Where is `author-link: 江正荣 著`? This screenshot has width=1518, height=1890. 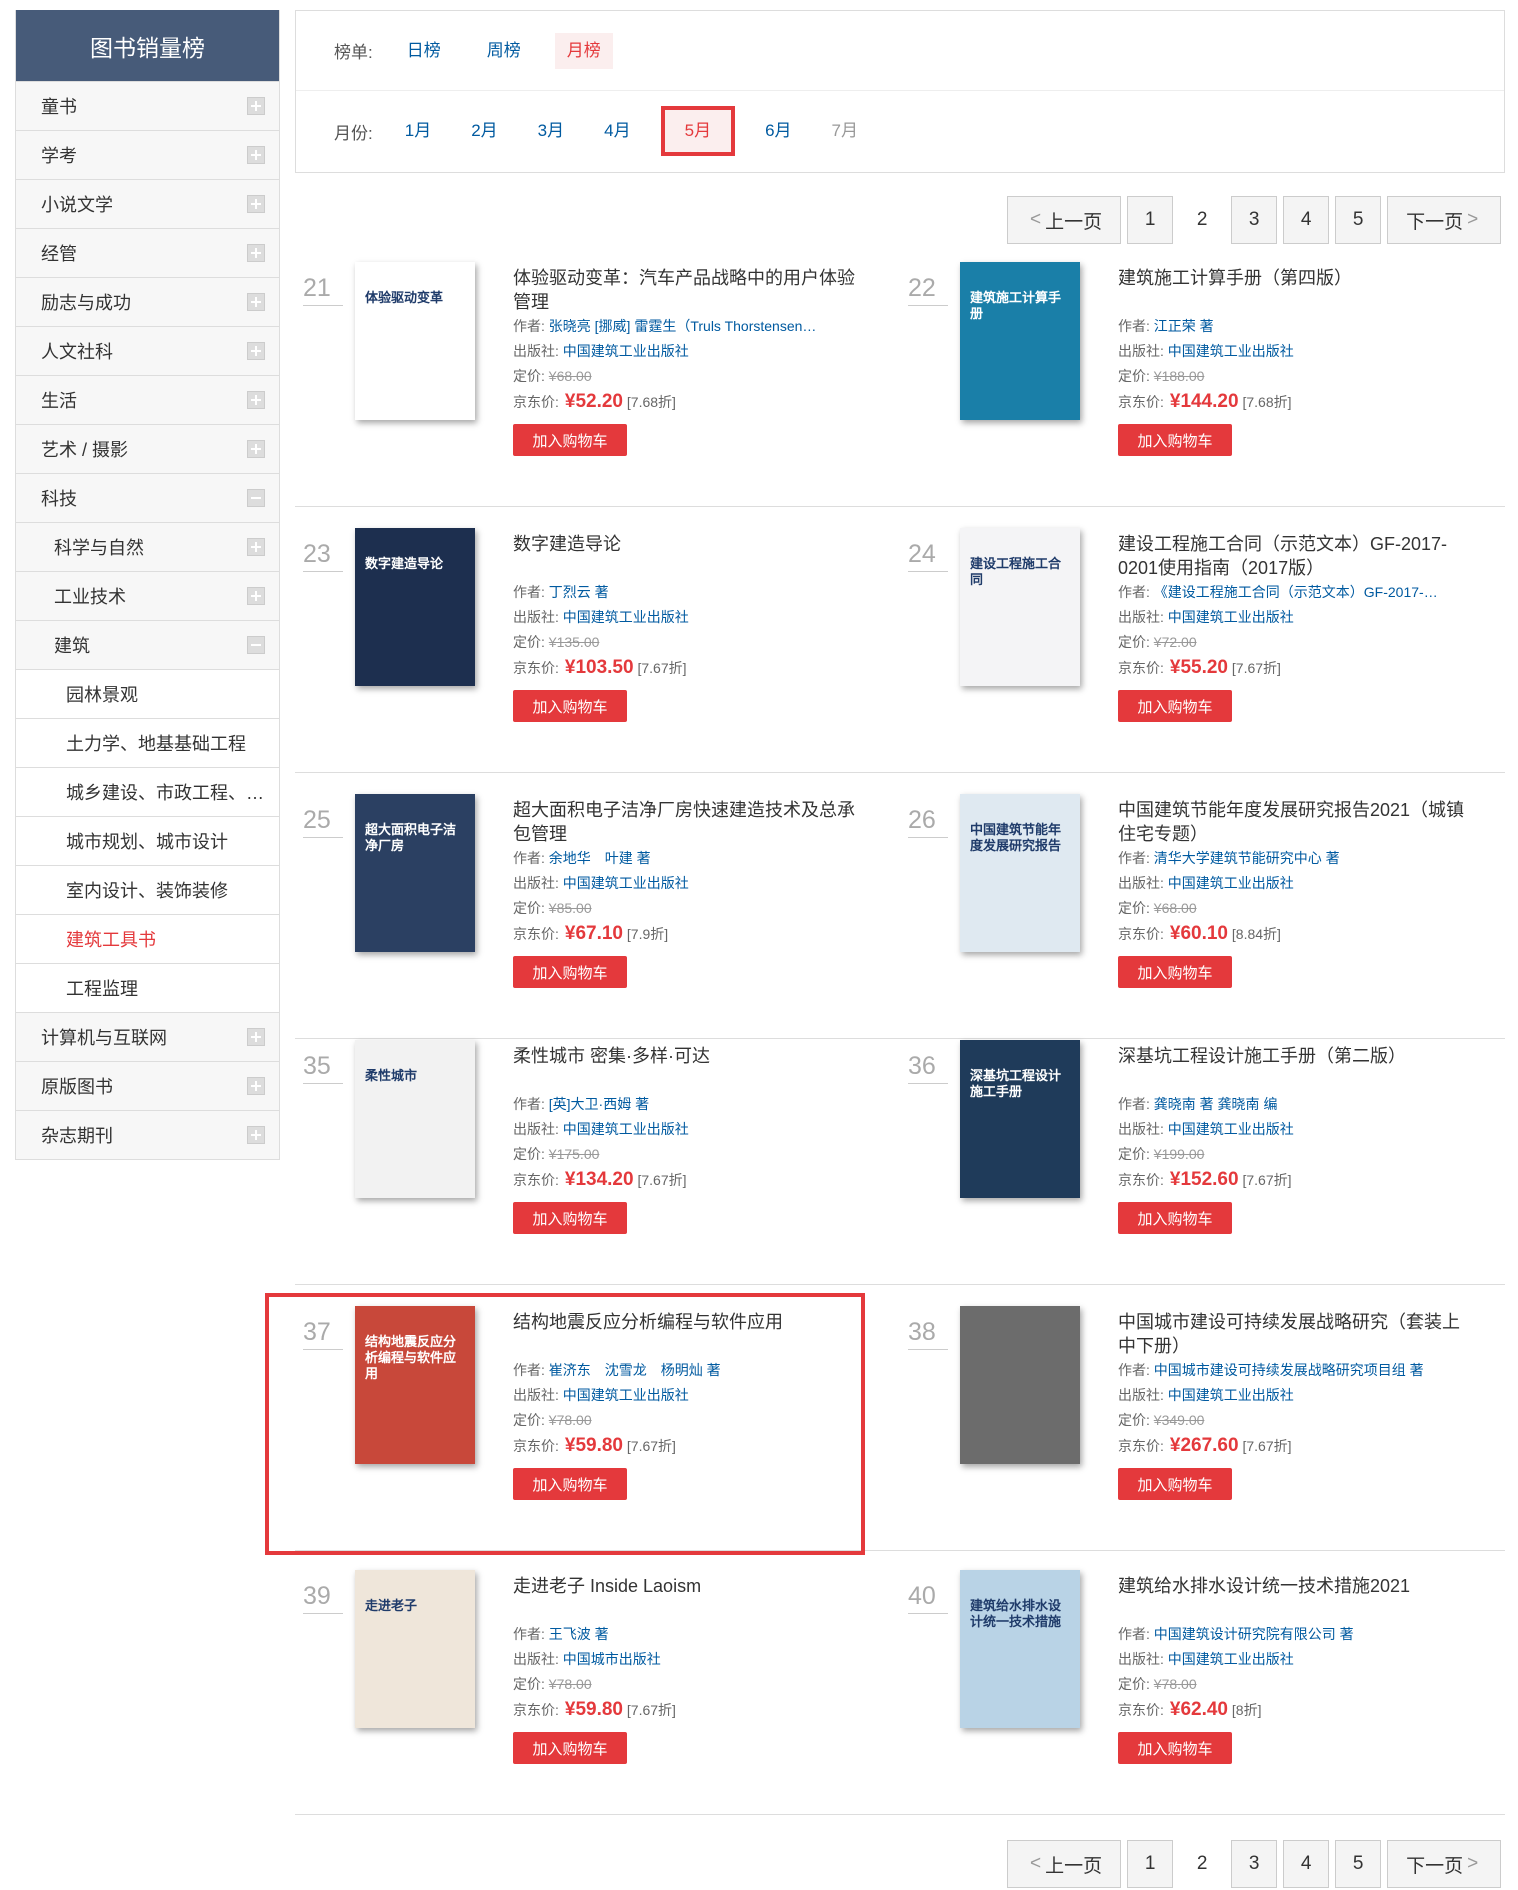 author-link: 江正荣 著 is located at coordinates (1184, 326).